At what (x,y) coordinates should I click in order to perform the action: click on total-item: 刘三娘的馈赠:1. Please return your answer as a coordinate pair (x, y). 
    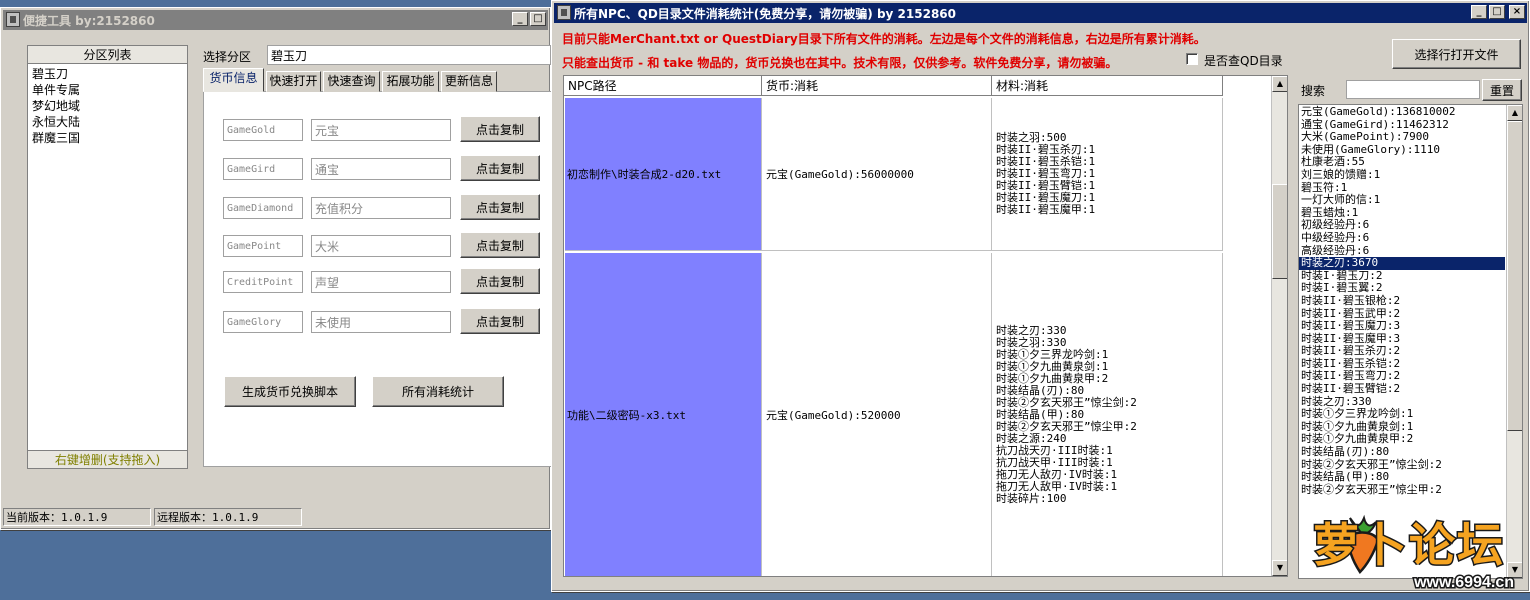
    Looking at the image, I should click on (1402, 175).